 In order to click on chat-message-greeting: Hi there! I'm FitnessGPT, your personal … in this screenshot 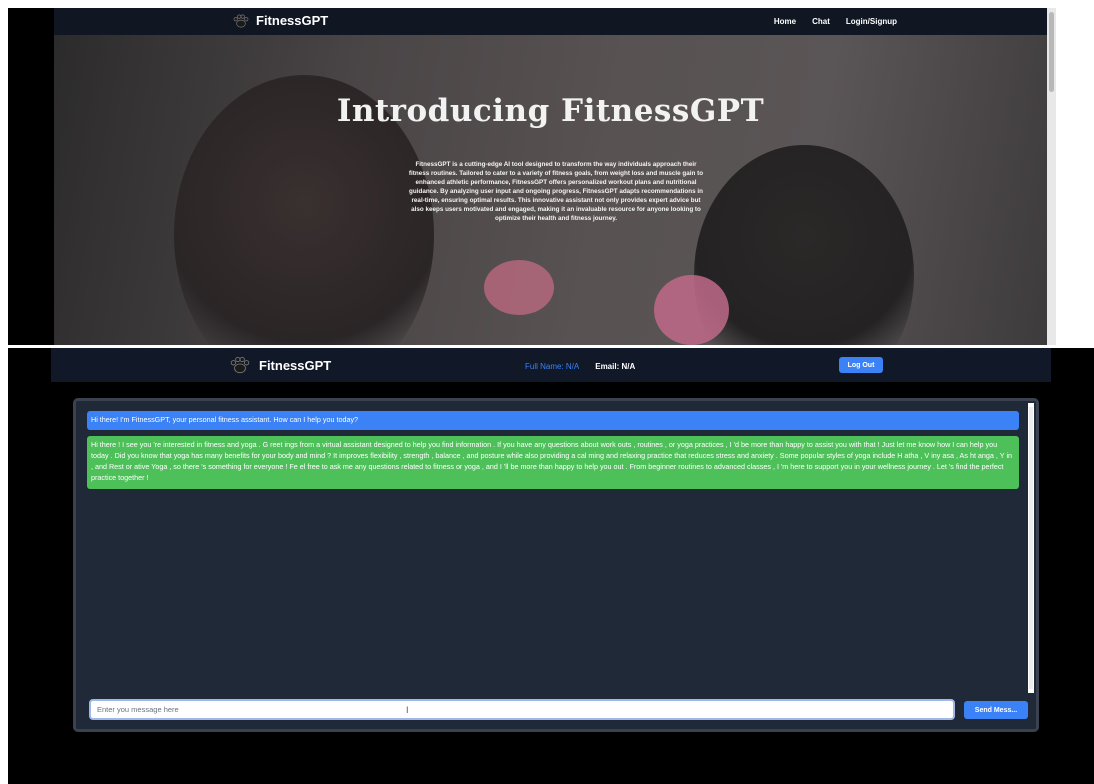, I will do `click(553, 420)`.